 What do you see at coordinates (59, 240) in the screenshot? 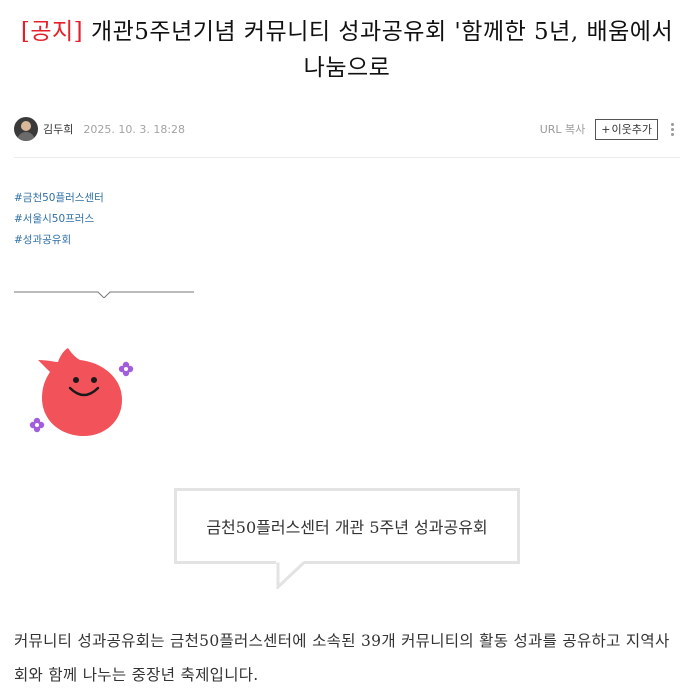
I see `tag-link: #성과공유회` at bounding box center [59, 240].